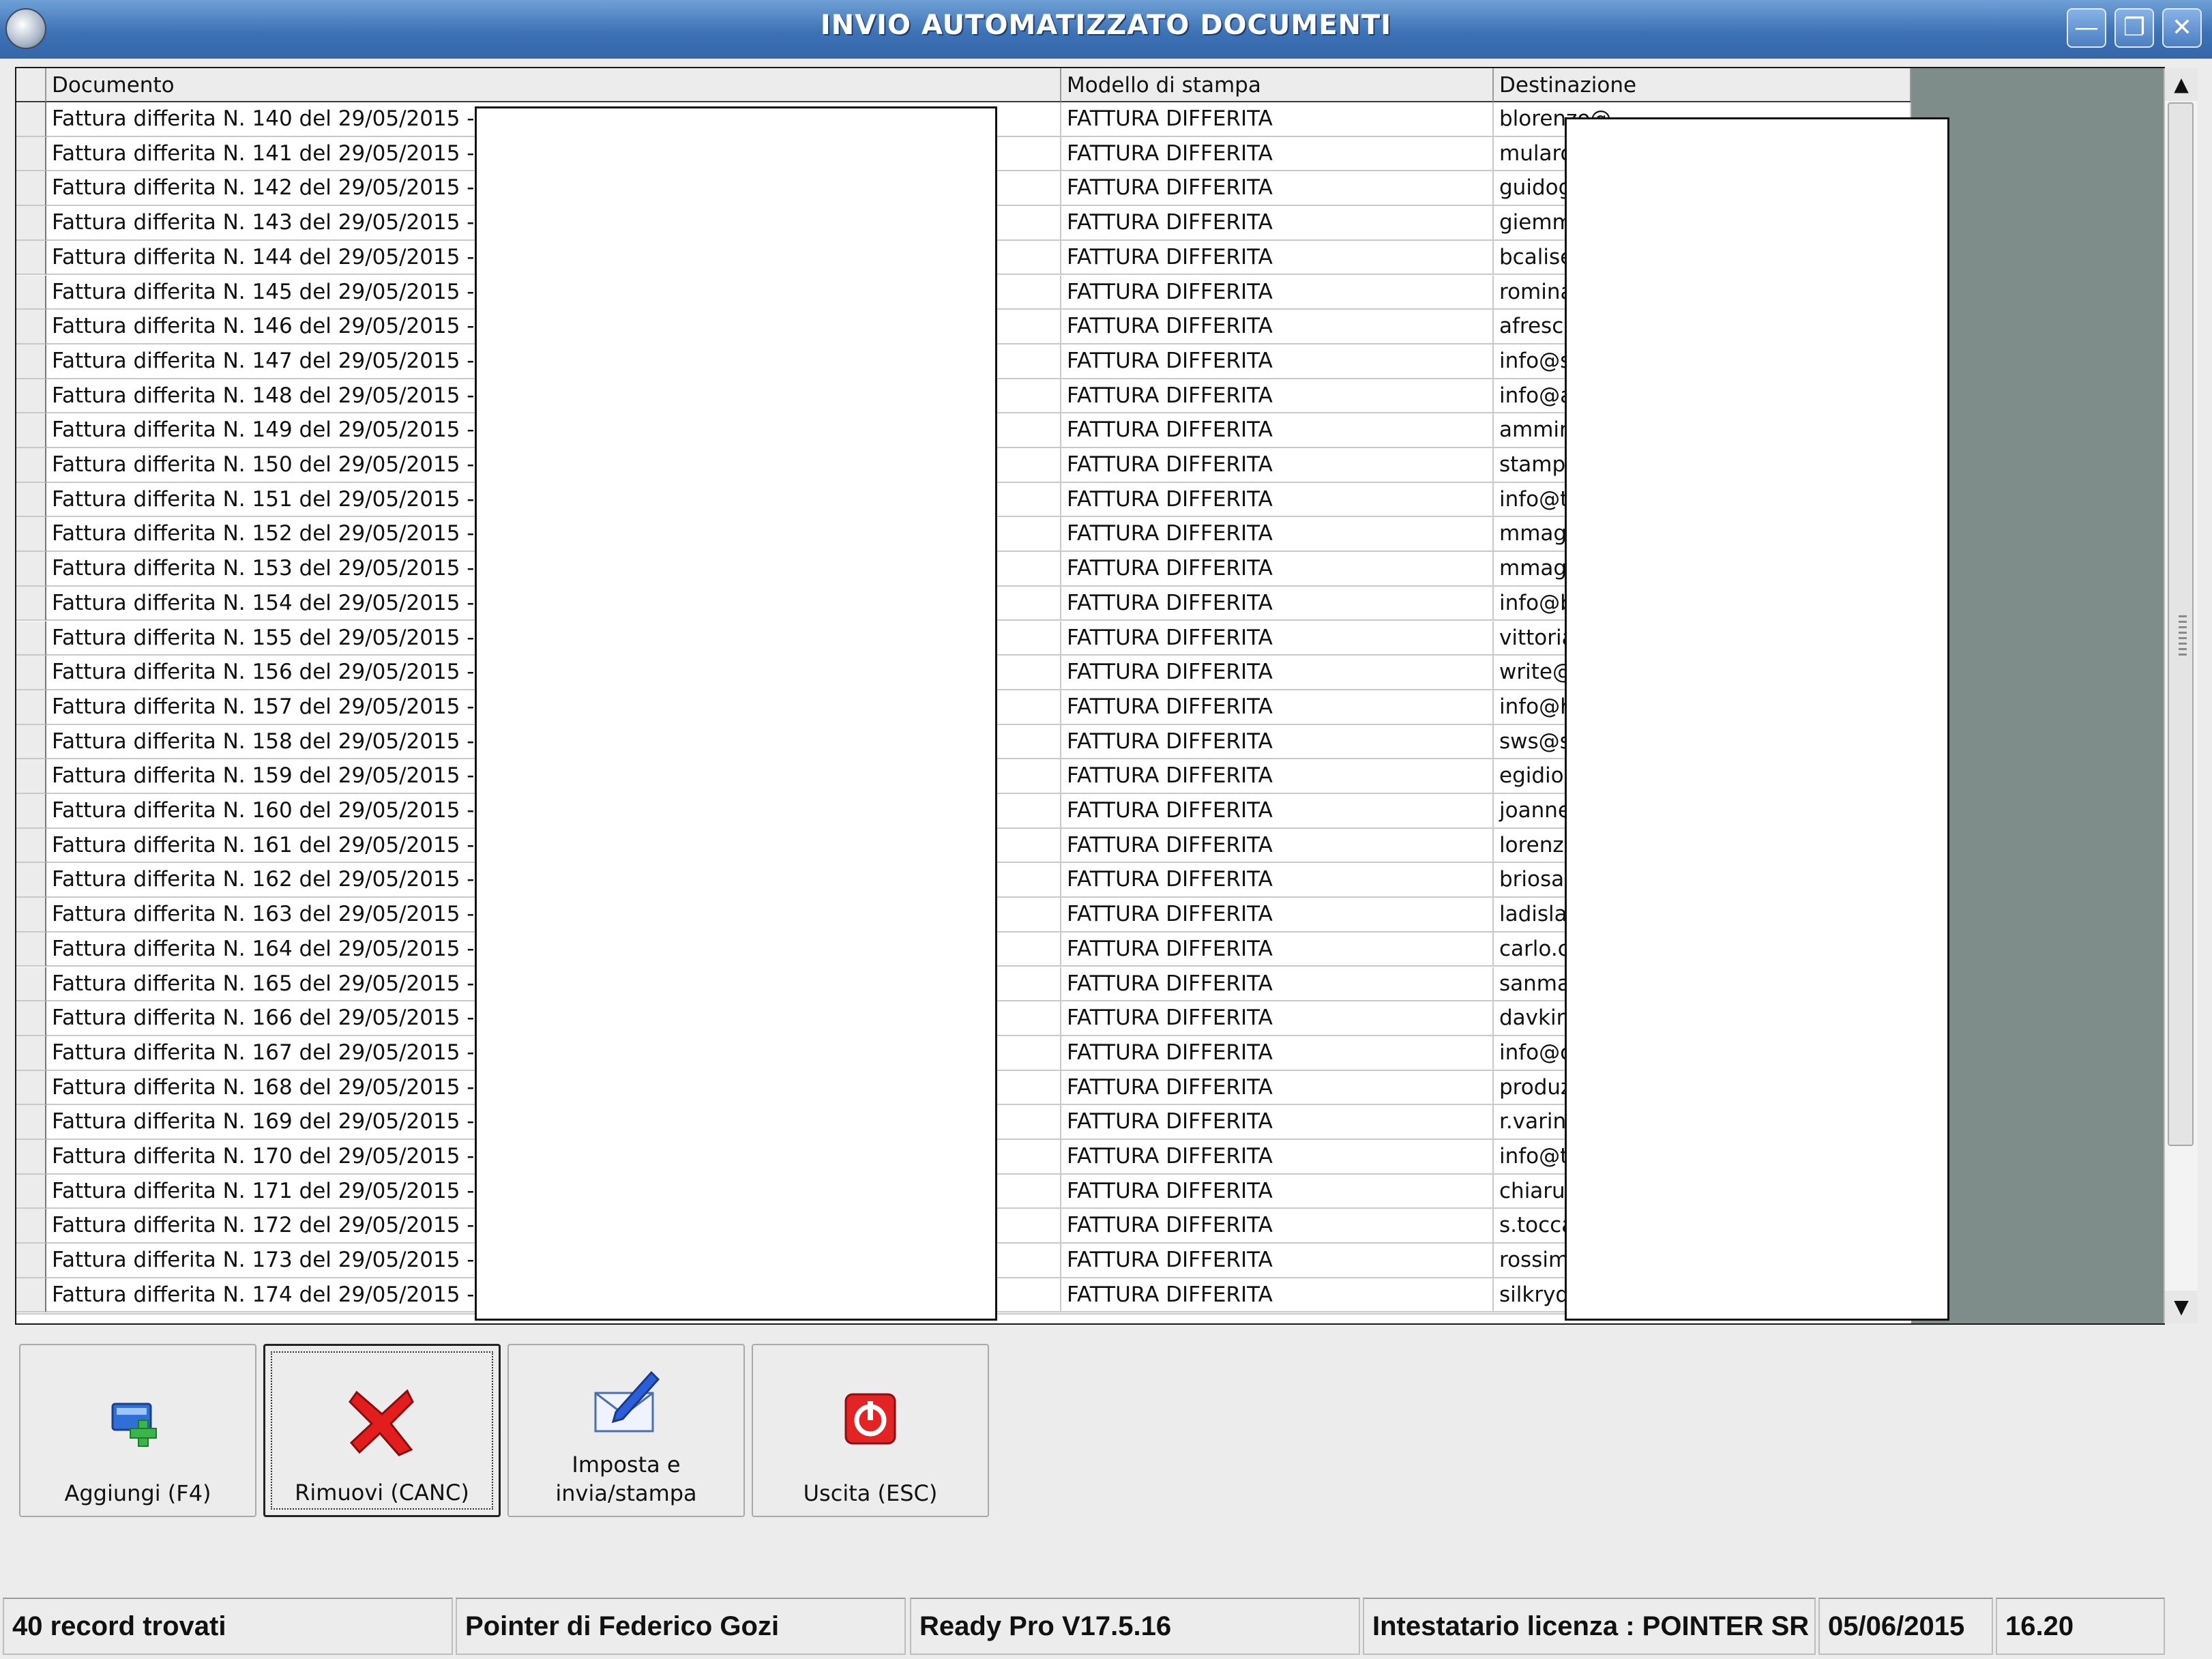 Image resolution: width=2212 pixels, height=1659 pixels. What do you see at coordinates (626, 1479) in the screenshot?
I see `send-print-button-label: Imposta e invia/stampa` at bounding box center [626, 1479].